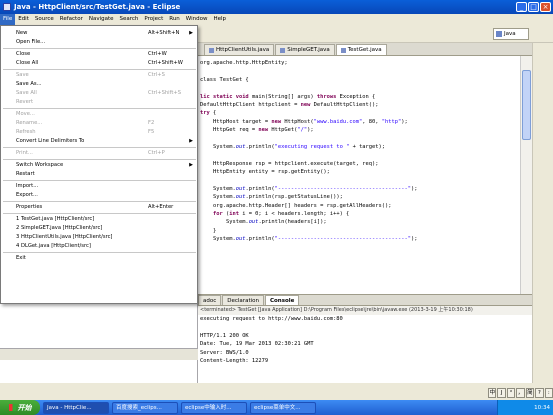 The height and width of the screenshot is (415, 553). Describe the element at coordinates (29, 207) in the screenshot. I see `menu-item-label: Properties` at that location.